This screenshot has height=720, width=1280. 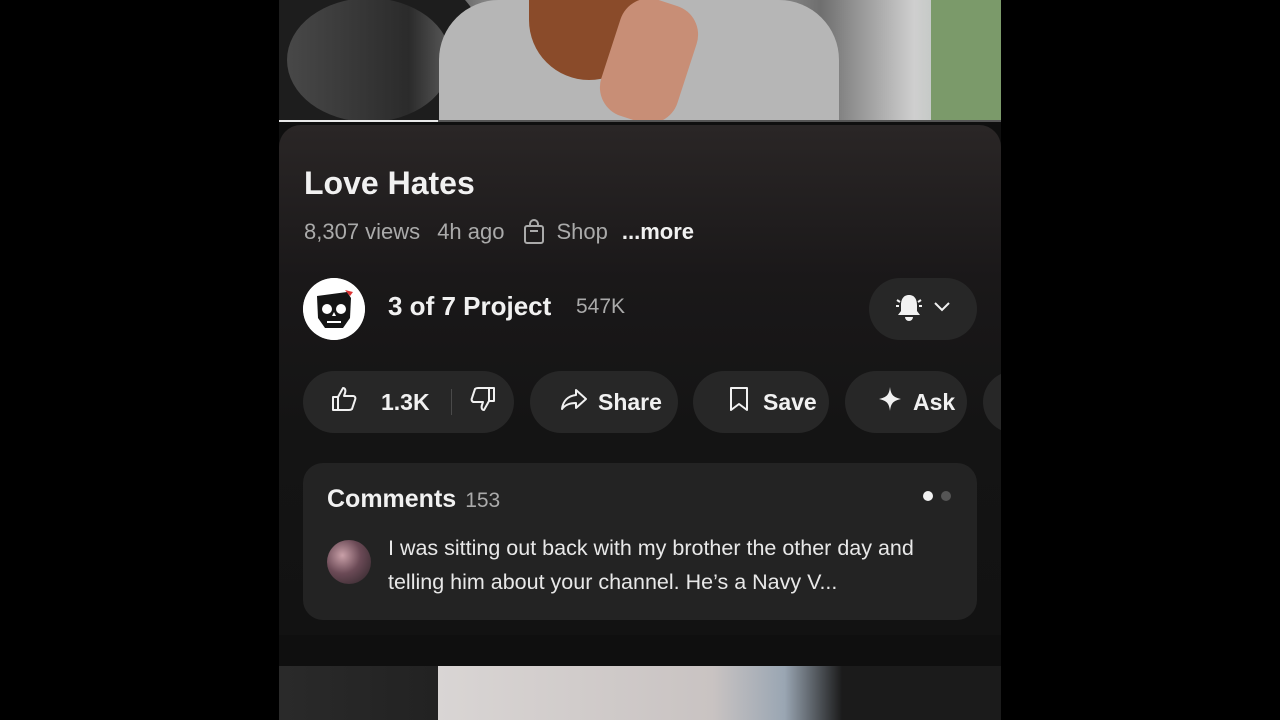 I want to click on subscriber-count: 547K, so click(x=601, y=306).